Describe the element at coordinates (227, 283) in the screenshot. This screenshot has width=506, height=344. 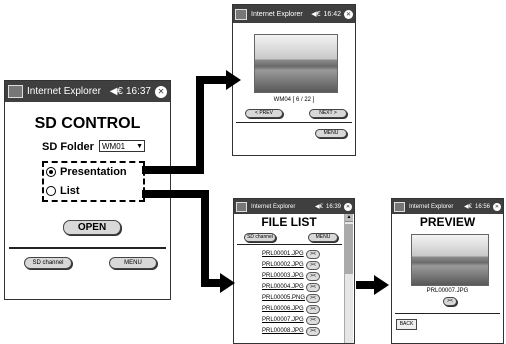
I see `arrow-head-file-list` at that location.